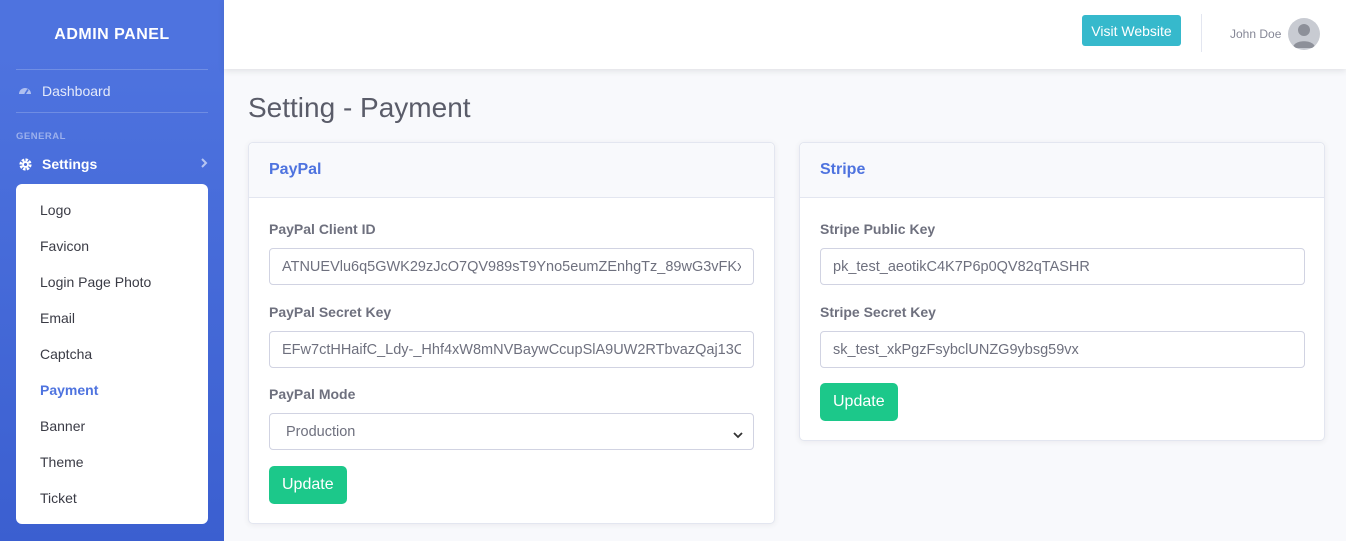  What do you see at coordinates (511, 349) in the screenshot?
I see `paypal-secret-key-input` at bounding box center [511, 349].